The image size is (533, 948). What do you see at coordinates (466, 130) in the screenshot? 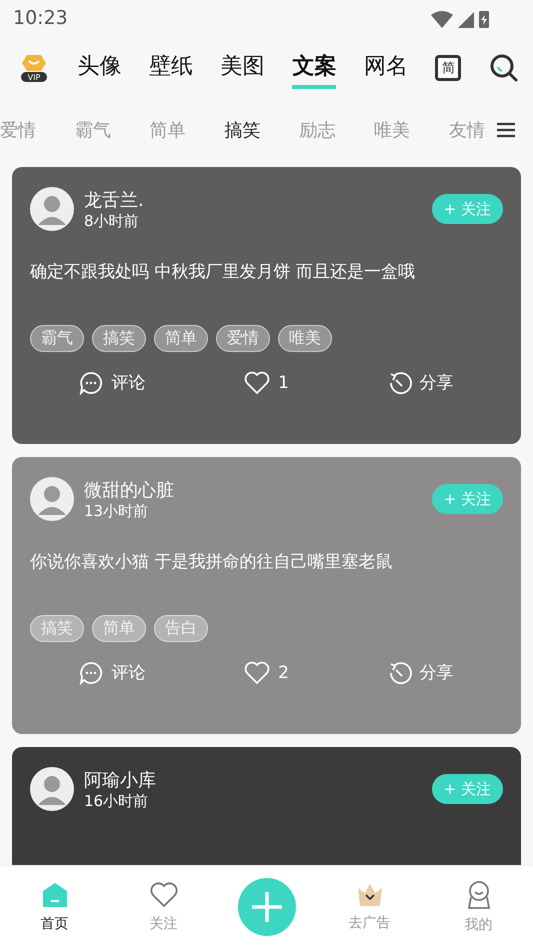
I see `tag-tab: 友情` at bounding box center [466, 130].